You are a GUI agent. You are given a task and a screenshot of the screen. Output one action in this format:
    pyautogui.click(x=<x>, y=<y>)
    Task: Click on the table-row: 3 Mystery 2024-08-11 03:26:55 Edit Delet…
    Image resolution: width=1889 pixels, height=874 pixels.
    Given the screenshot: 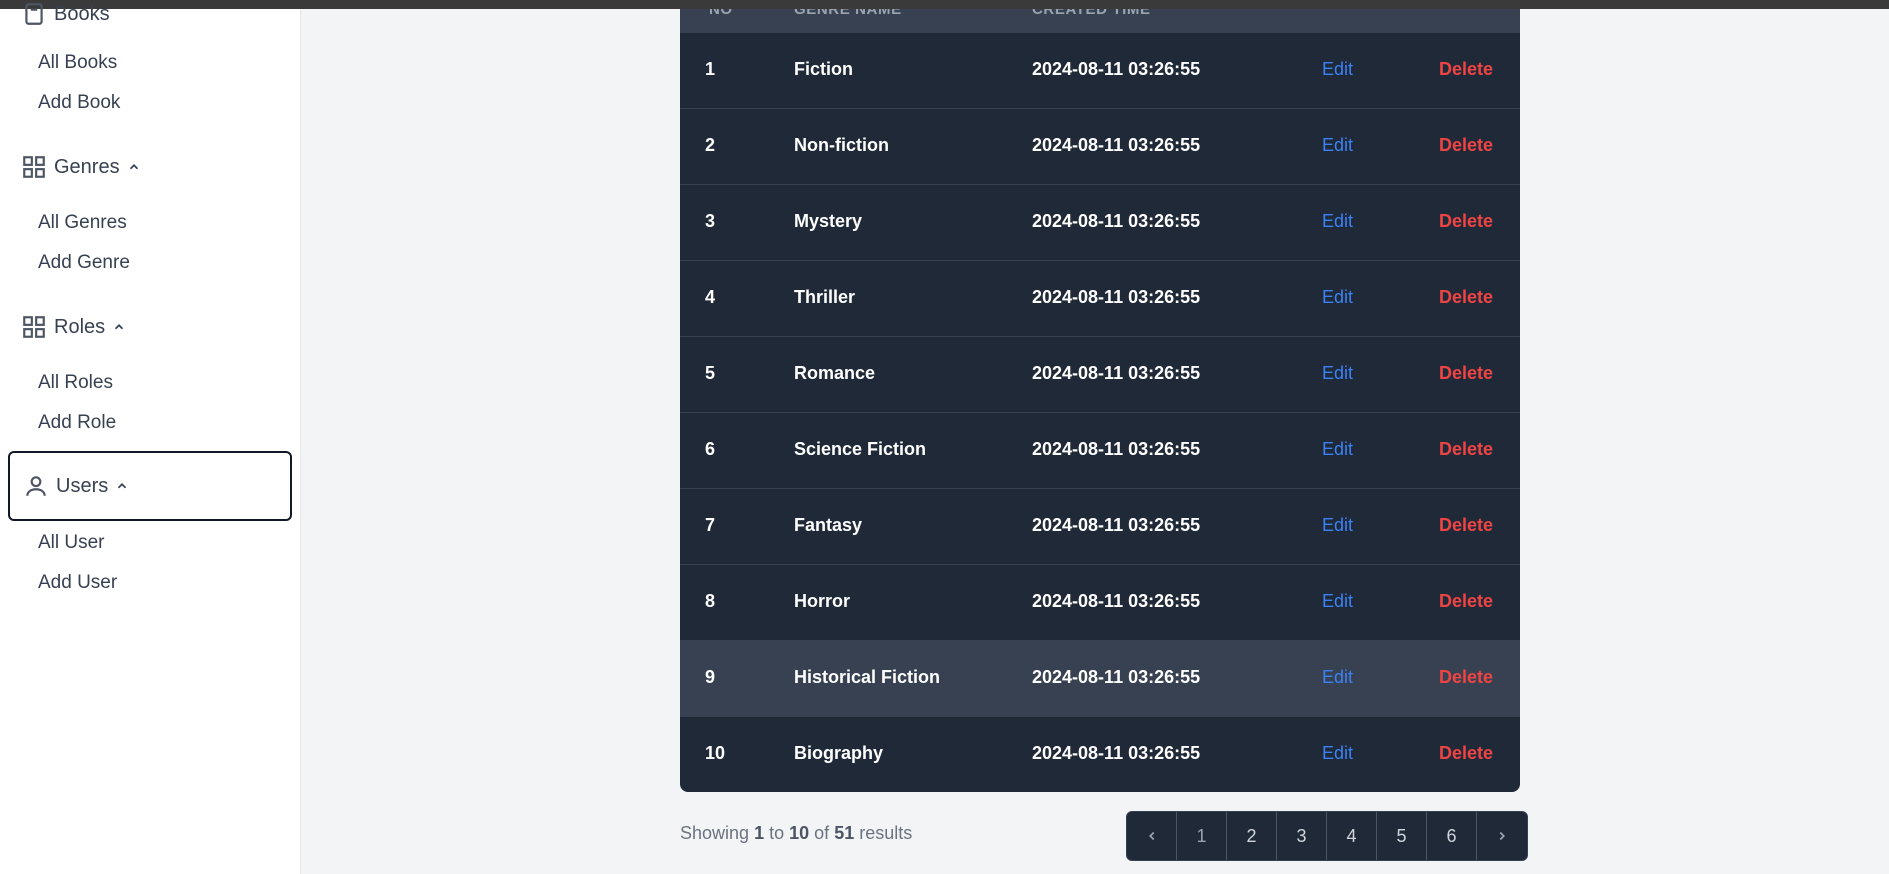 What is the action you would take?
    pyautogui.click(x=1100, y=223)
    